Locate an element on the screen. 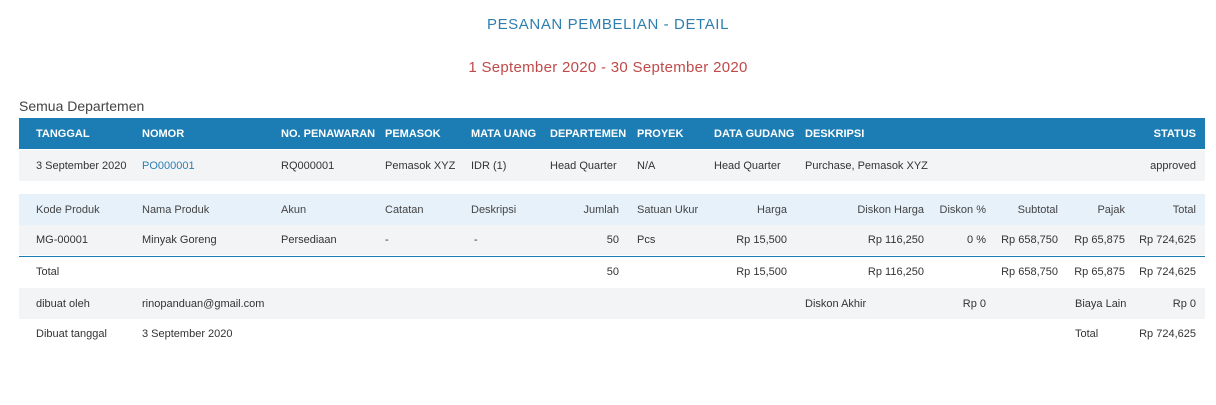 The image size is (1216, 405). col-total-header: Total is located at coordinates (1184, 209).